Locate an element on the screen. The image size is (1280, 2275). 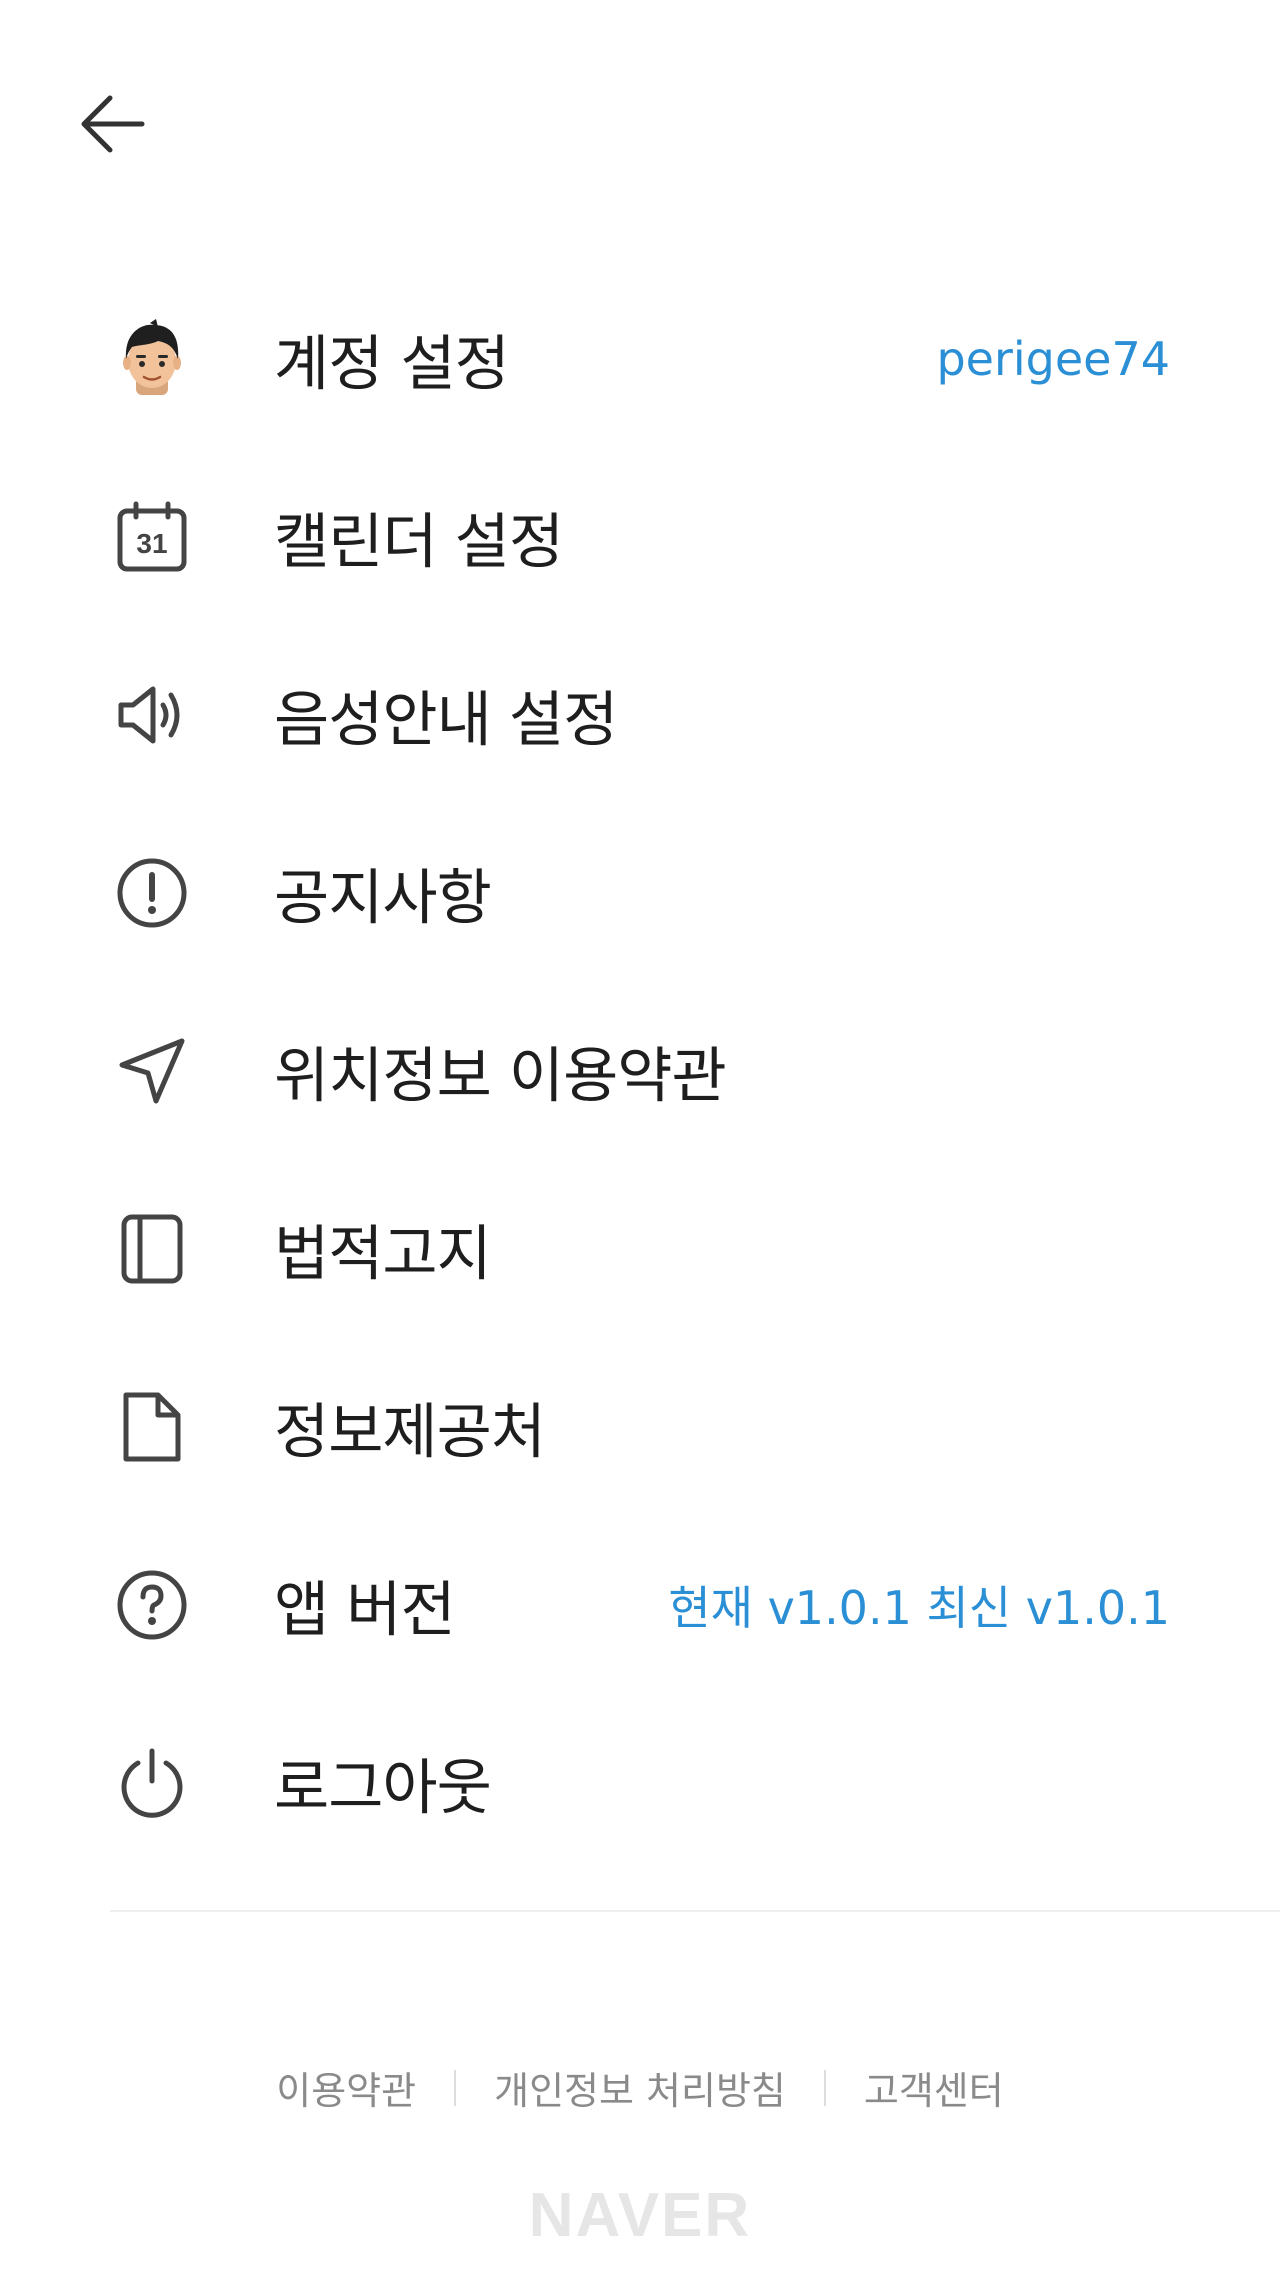
menu-item-calendar-settings: 31 캘린더 설정 is located at coordinates (640, 537).